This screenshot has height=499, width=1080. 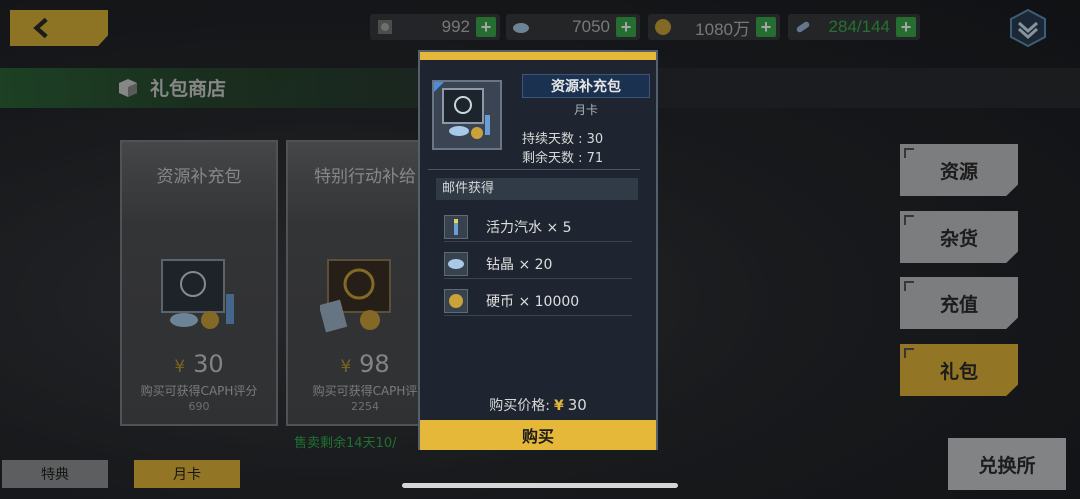 I want to click on crystal-icon, so click(x=456, y=263).